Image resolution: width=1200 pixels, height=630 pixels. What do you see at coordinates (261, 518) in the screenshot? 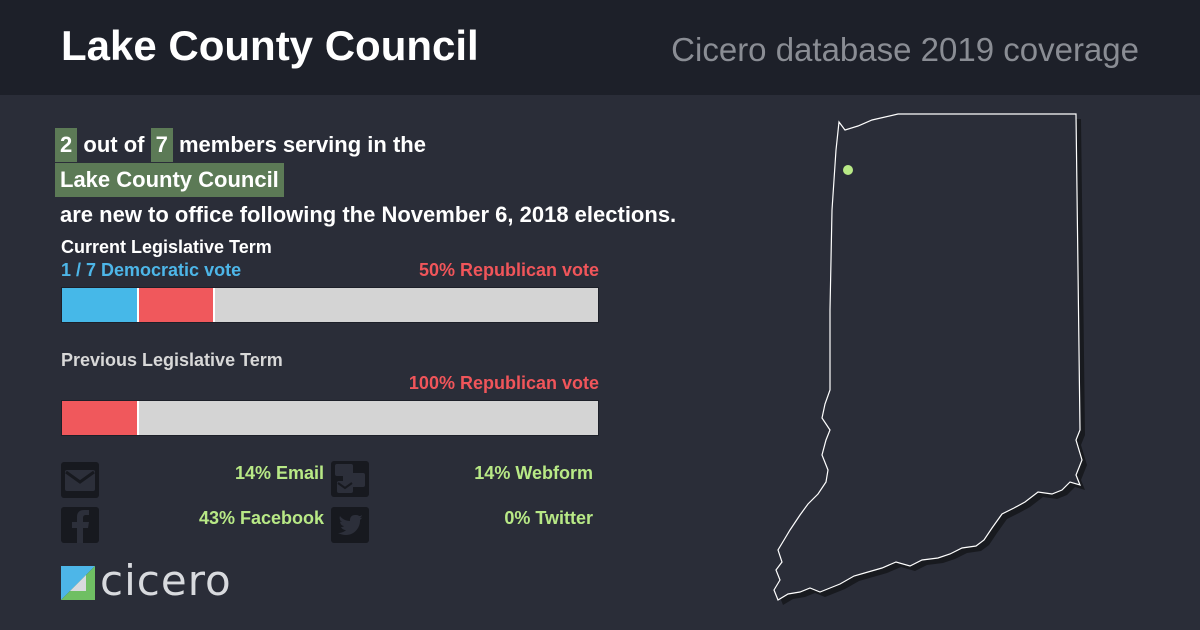
I see `facebook-stat: 43% Facebook` at bounding box center [261, 518].